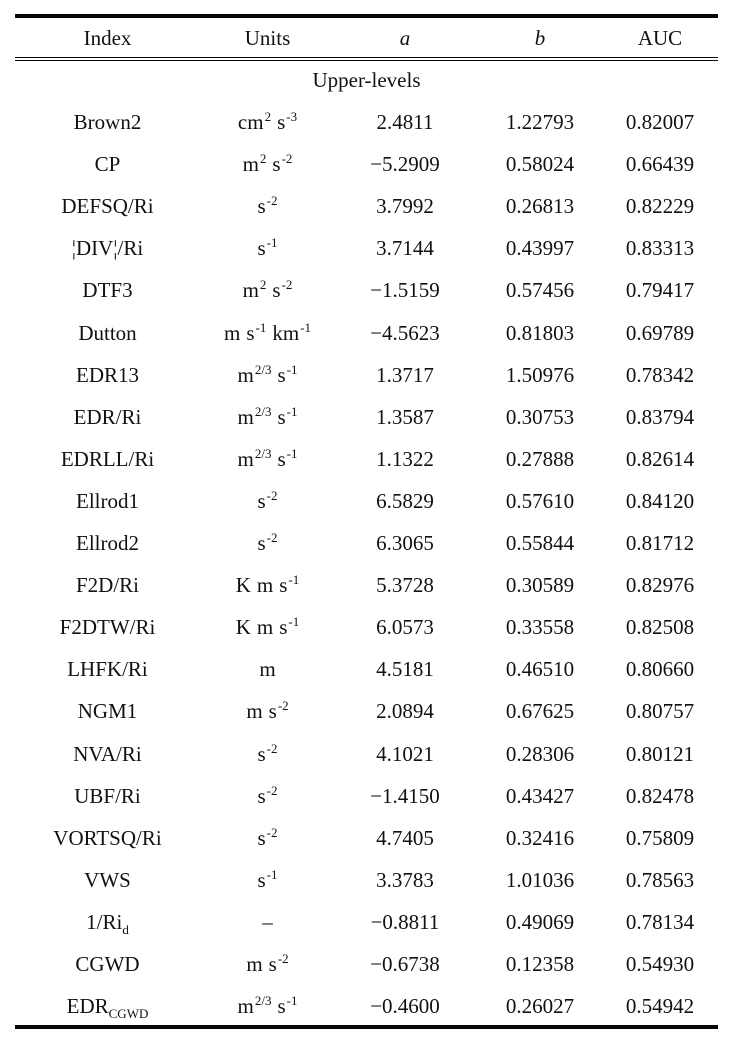 The image size is (733, 1037). Describe the element at coordinates (405, 290) in the screenshot. I see `a-value: −1.5159` at that location.